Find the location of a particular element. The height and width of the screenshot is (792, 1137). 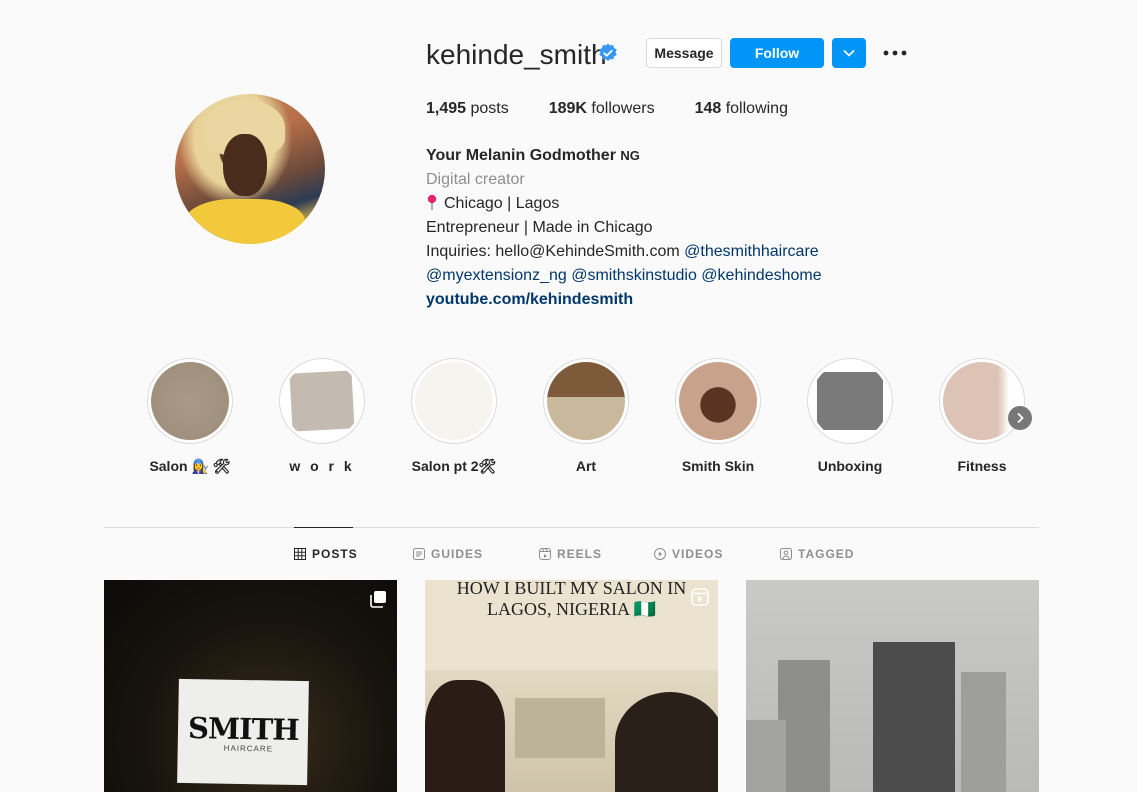

suggested-dropdown-button is located at coordinates (849, 53).